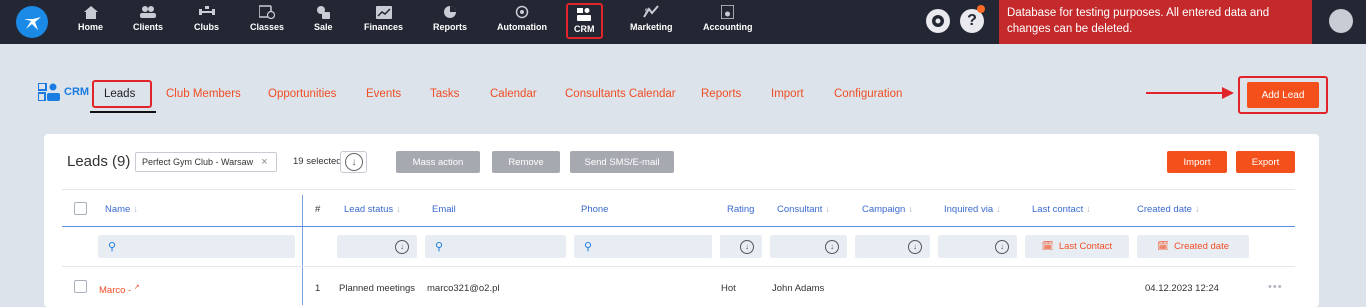  What do you see at coordinates (137, 287) in the screenshot?
I see `external-link-icon: ↗` at bounding box center [137, 287].